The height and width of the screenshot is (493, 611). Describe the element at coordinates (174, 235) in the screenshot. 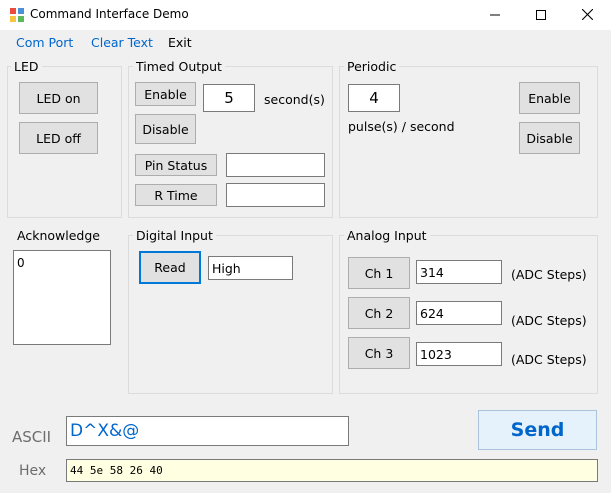

I see `digital-input-group-label: Digital Input` at that location.